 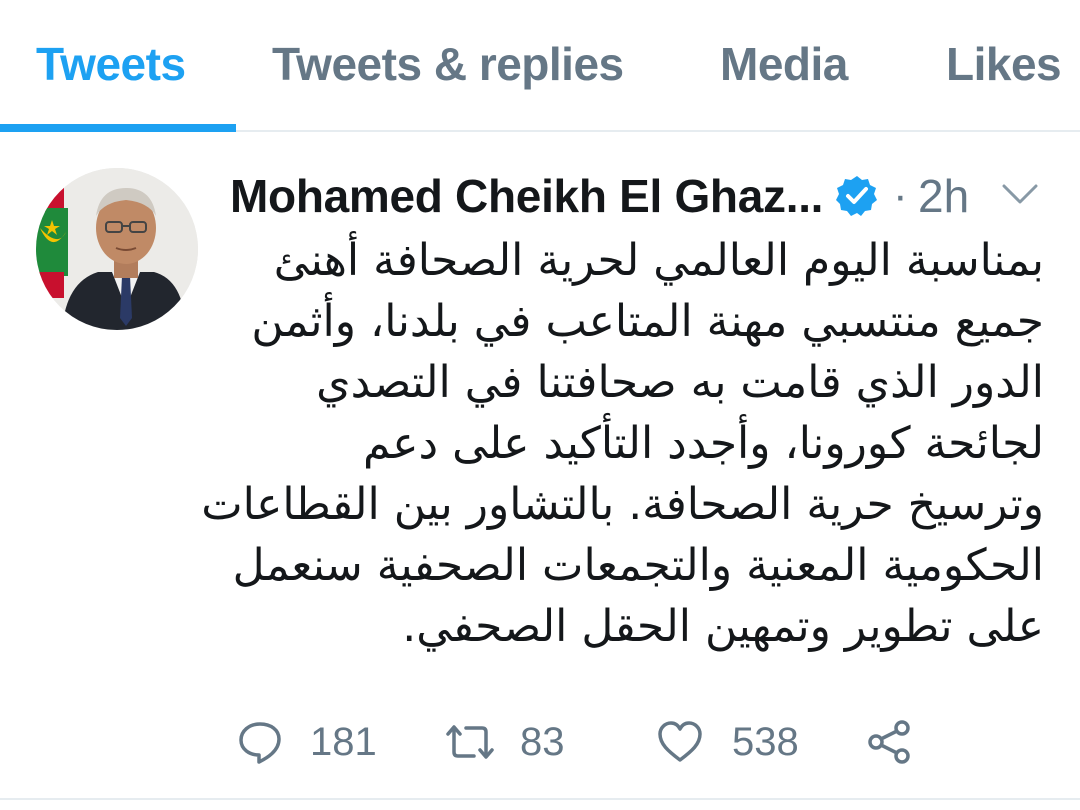 I want to click on tweet-text-line: بمناسبة اليوم العالمي لحرية الصحافة أهنئ, so click(x=658, y=260).